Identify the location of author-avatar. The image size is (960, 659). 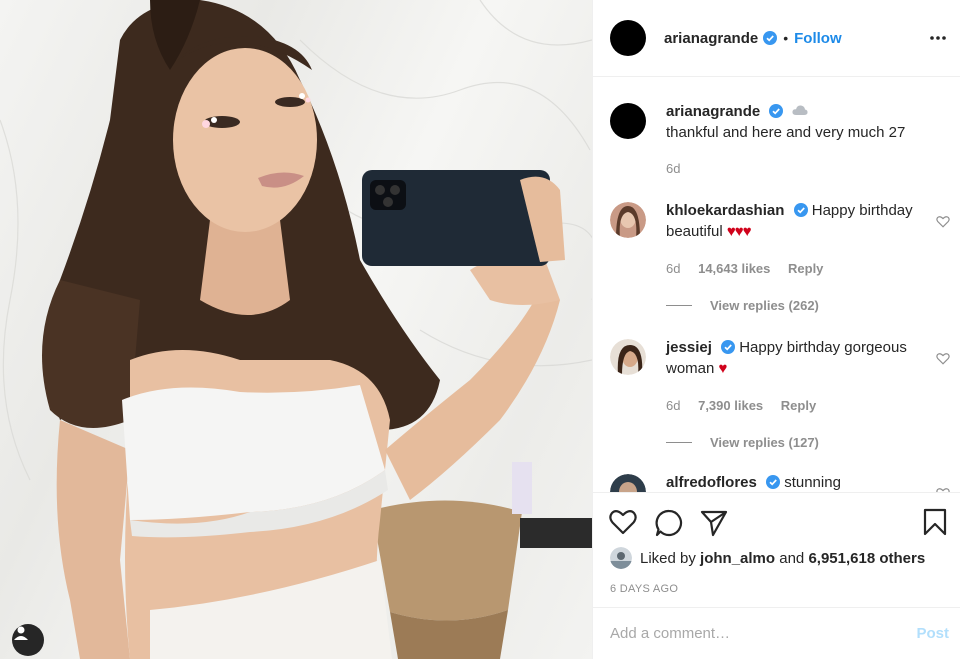
(628, 38).